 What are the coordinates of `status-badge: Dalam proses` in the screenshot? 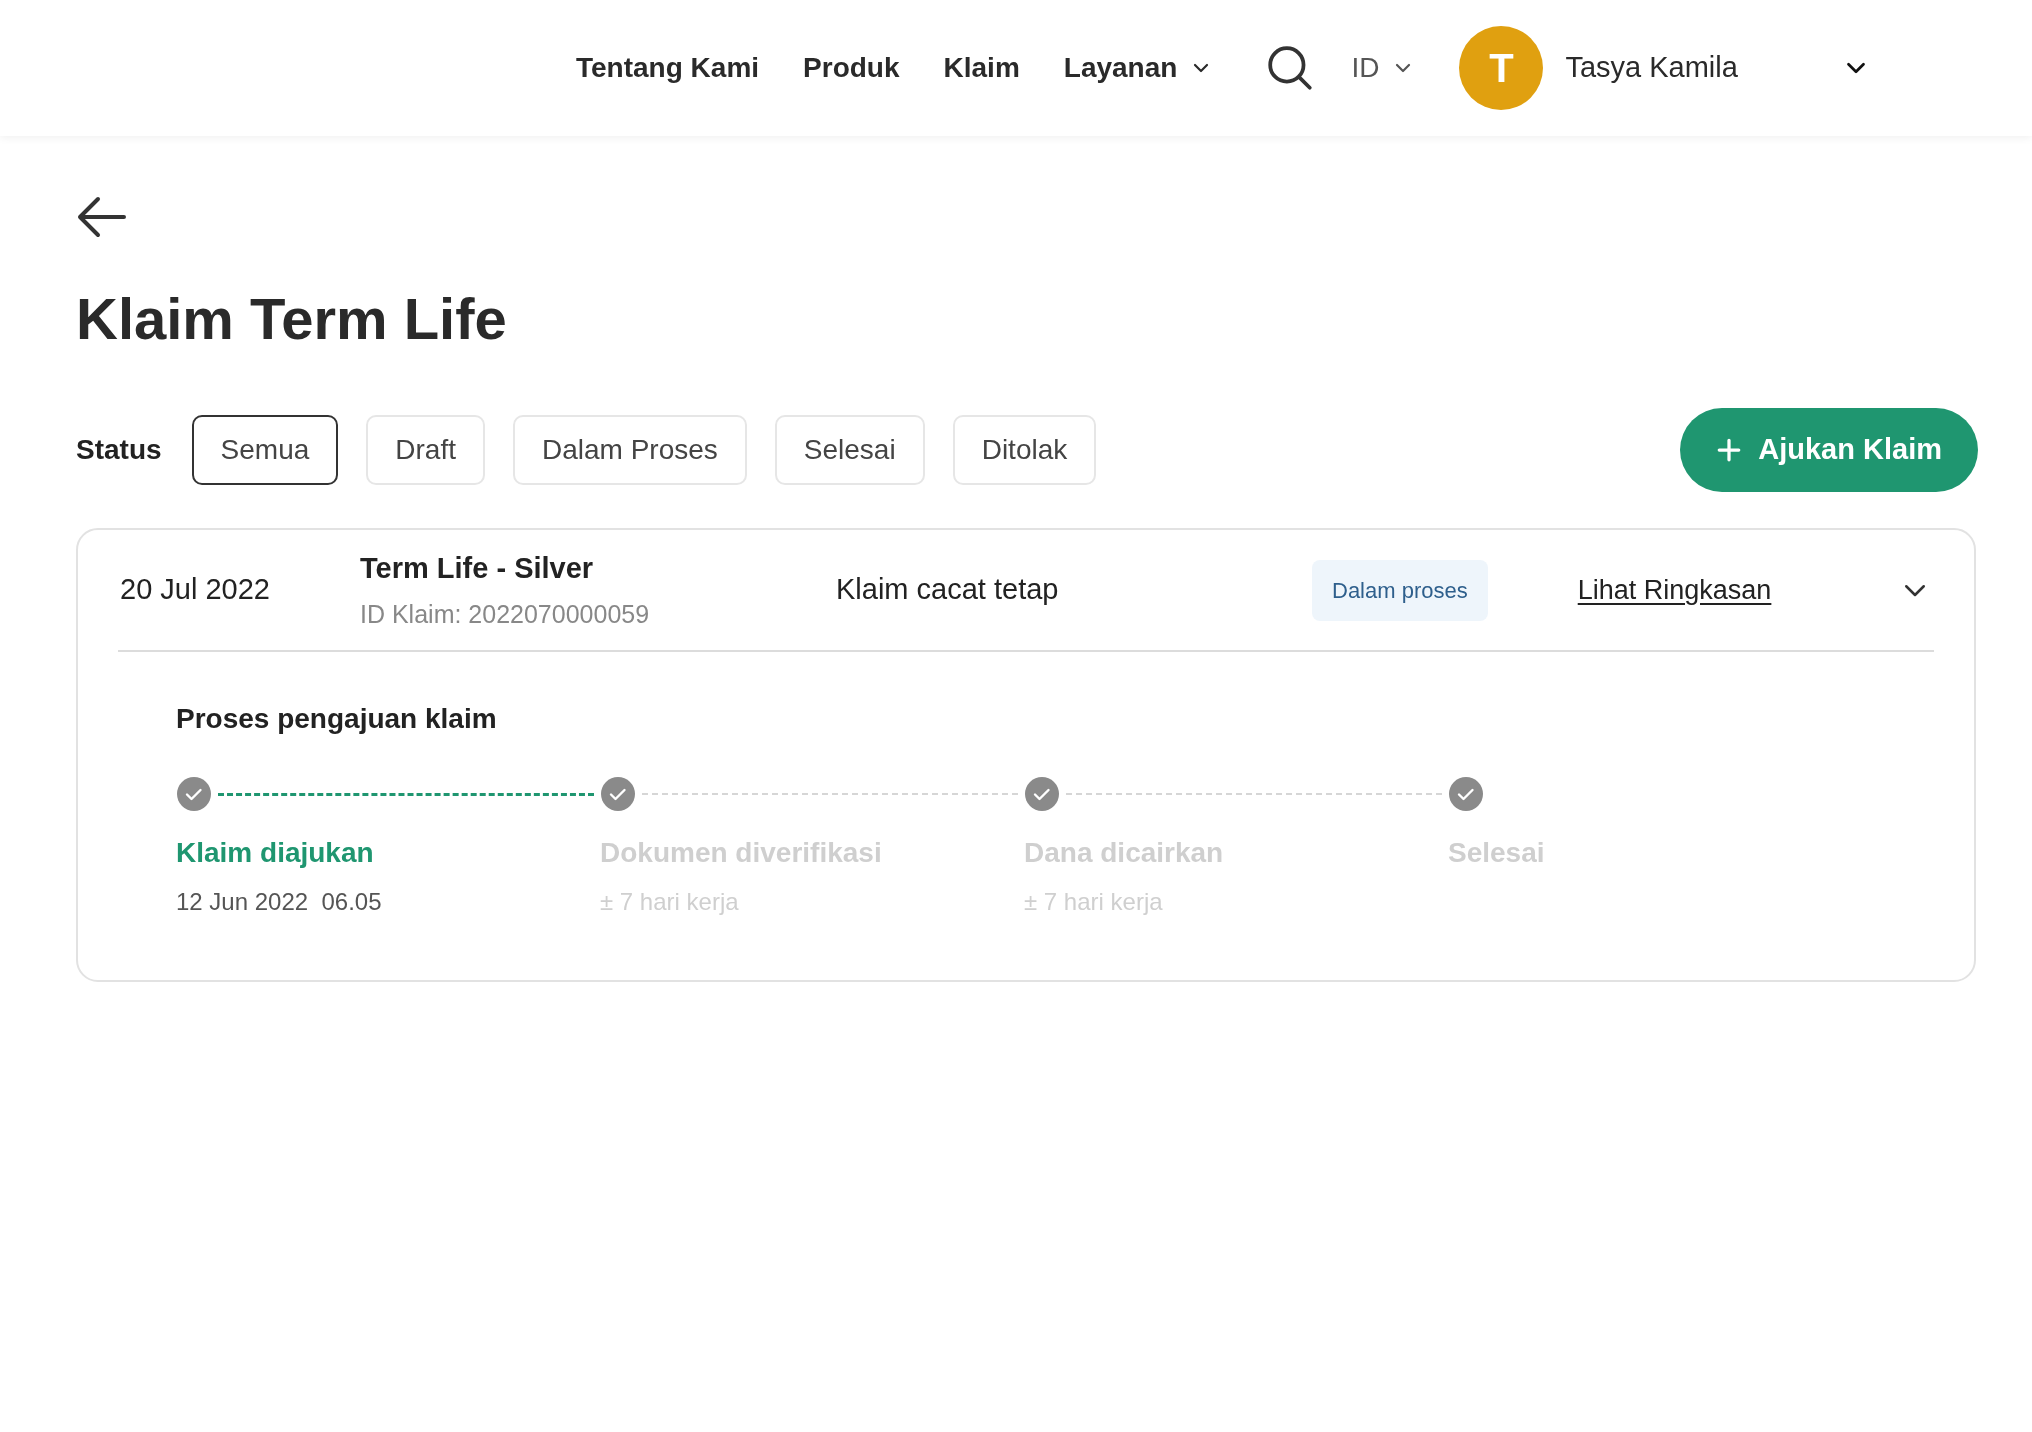 It's located at (1400, 590).